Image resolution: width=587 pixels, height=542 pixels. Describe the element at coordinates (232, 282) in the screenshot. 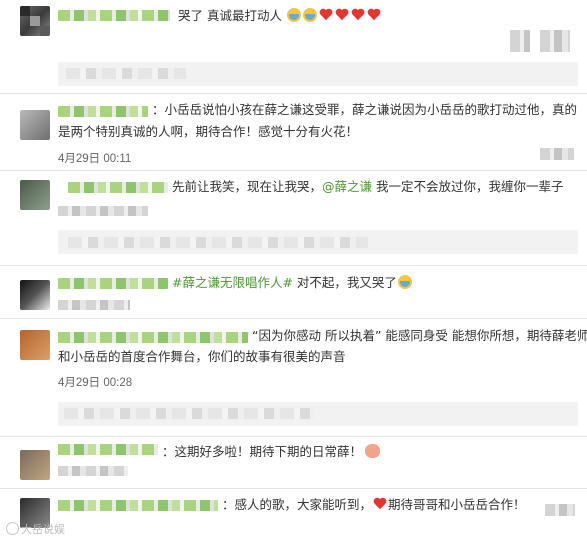

I see `hashtag-link: #薛之谦无限唱作人#` at that location.